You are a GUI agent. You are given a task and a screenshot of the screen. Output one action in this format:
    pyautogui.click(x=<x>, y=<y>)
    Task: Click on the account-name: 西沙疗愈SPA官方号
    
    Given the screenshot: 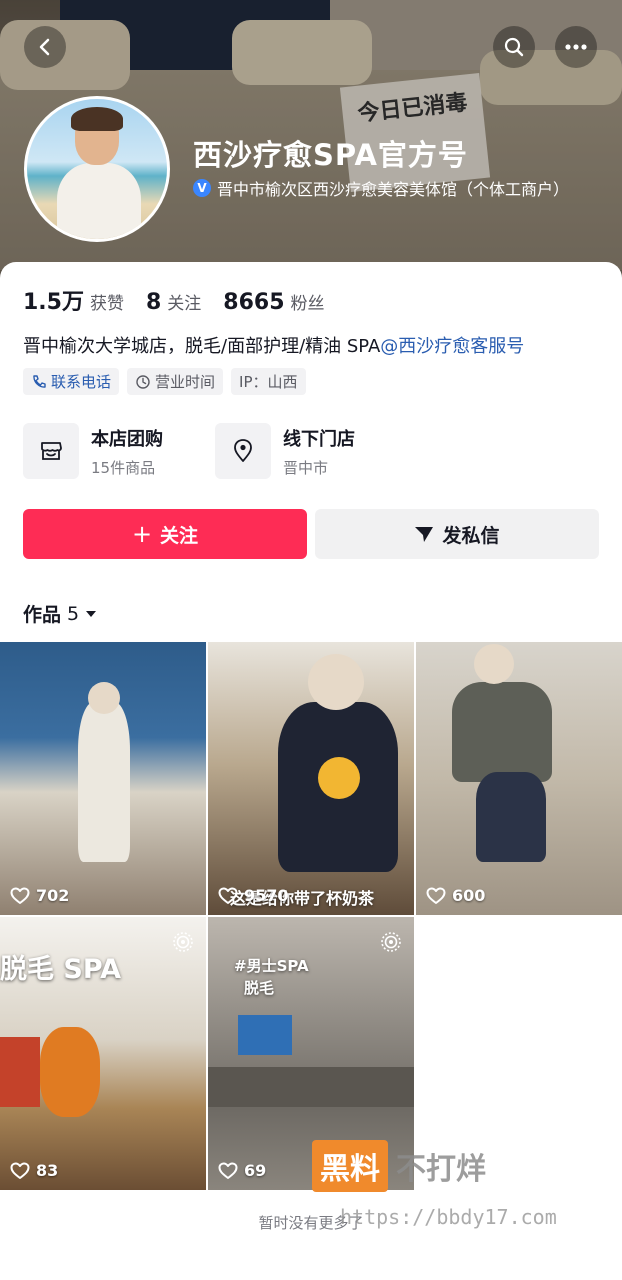 What is the action you would take?
    pyautogui.click(x=330, y=155)
    